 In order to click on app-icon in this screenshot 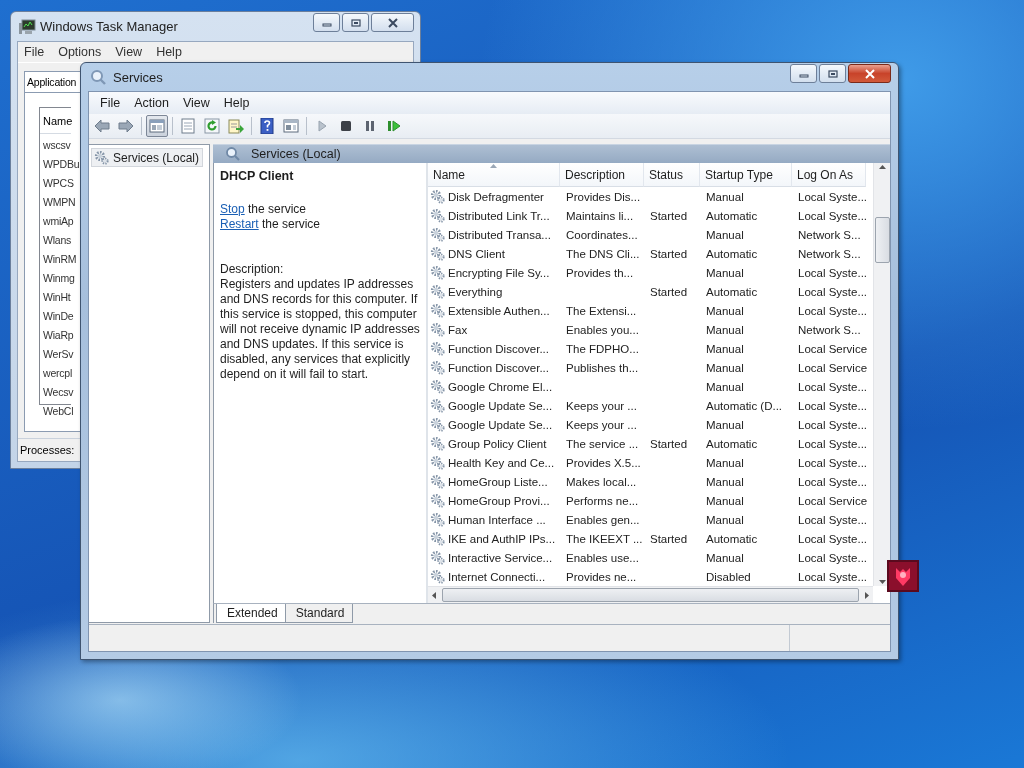, I will do `click(903, 576)`.